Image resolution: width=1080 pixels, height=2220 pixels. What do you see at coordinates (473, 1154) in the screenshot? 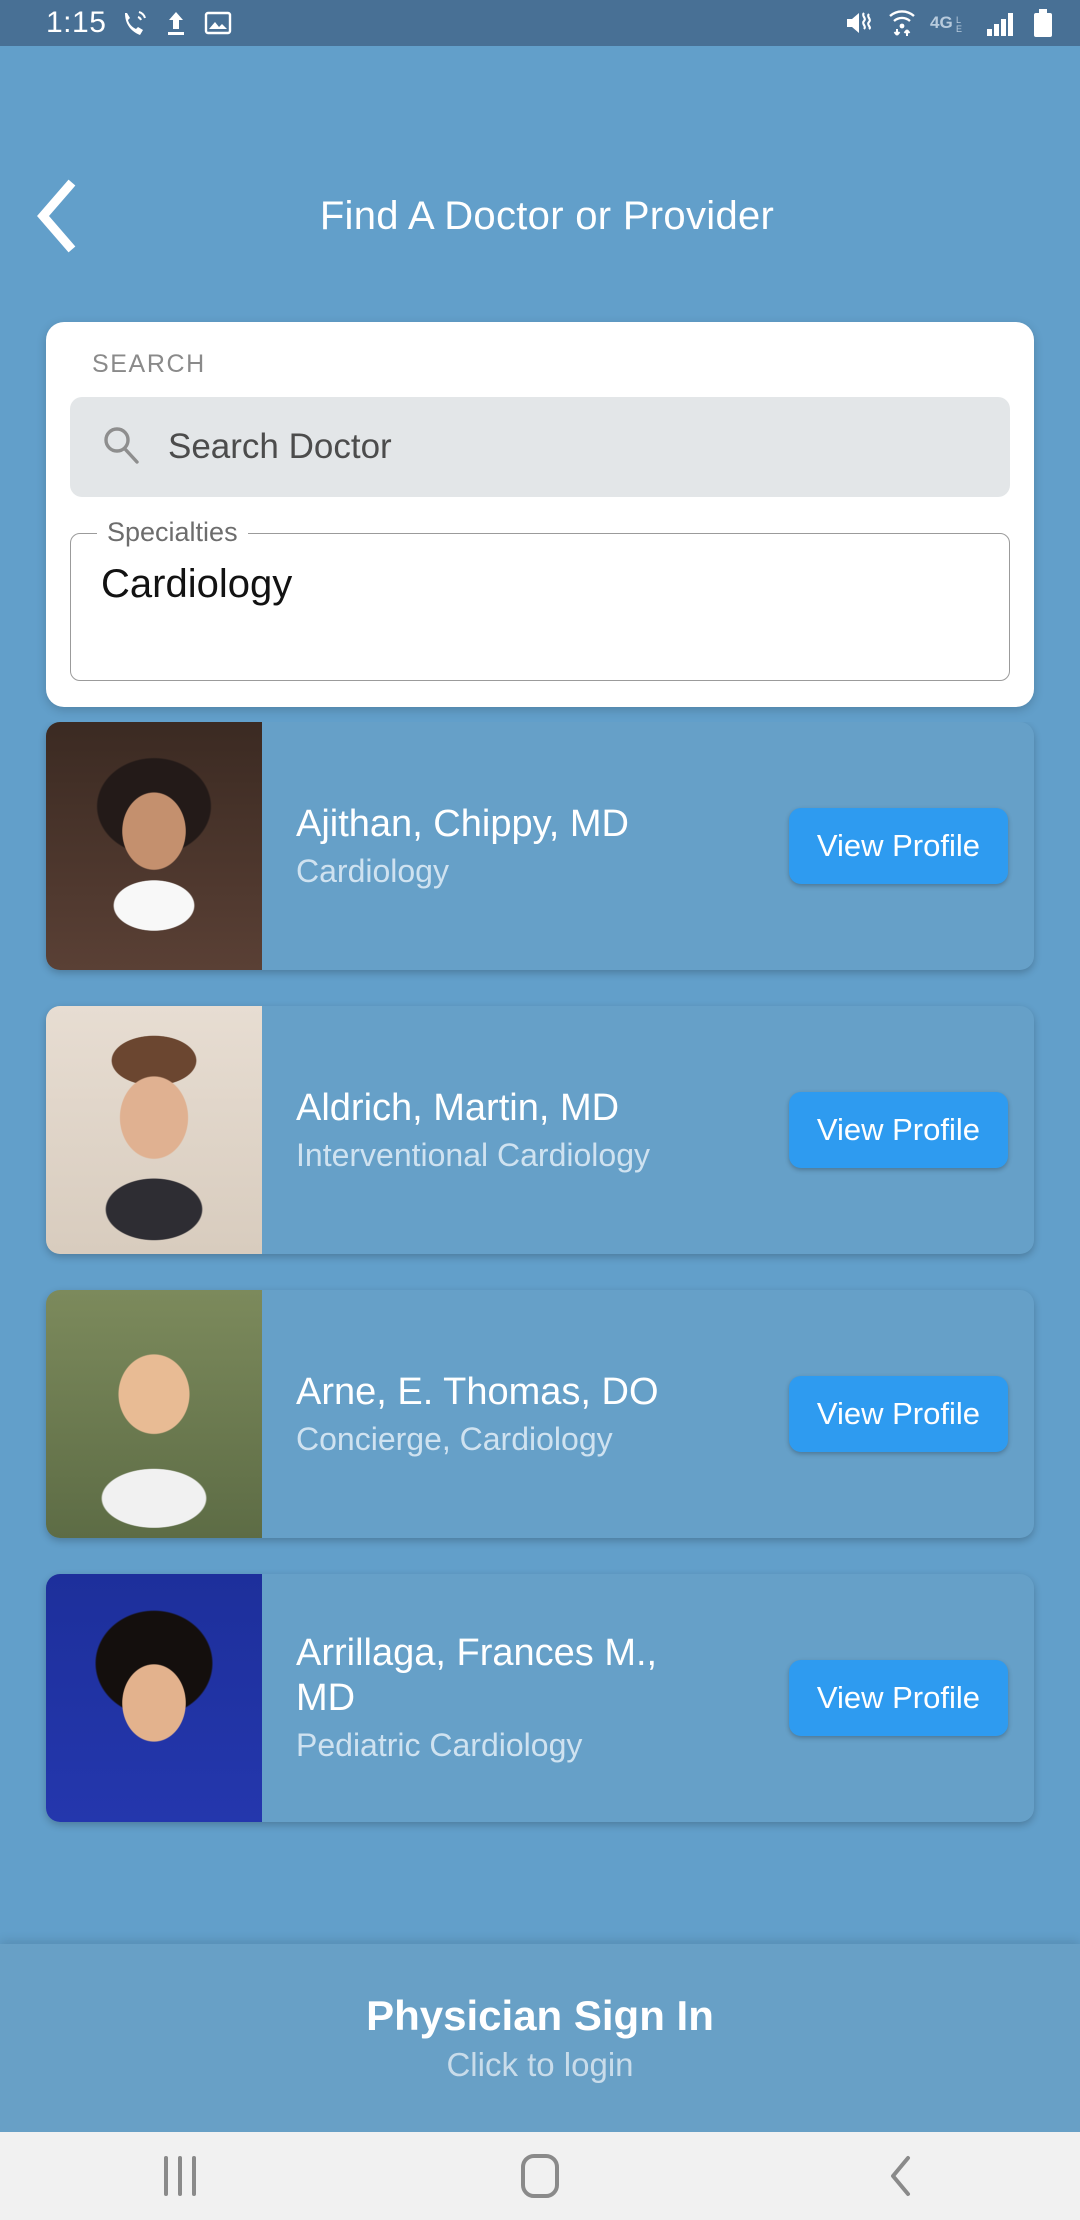
I see `doctor-specialty: Interventional Cardiology` at bounding box center [473, 1154].